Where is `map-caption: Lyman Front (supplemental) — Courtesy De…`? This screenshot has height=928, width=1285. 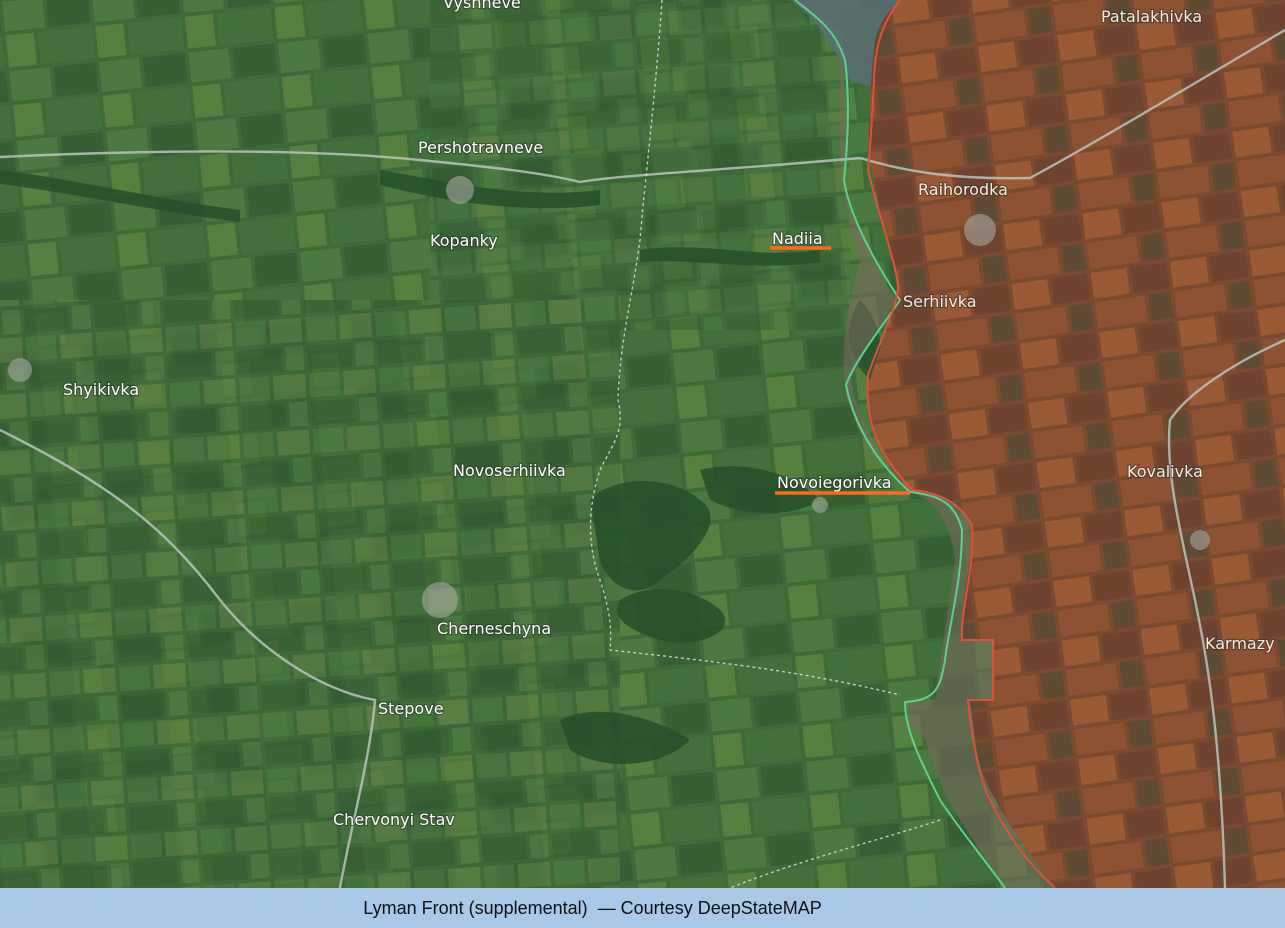 map-caption: Lyman Front (supplemental) — Courtesy De… is located at coordinates (642, 908).